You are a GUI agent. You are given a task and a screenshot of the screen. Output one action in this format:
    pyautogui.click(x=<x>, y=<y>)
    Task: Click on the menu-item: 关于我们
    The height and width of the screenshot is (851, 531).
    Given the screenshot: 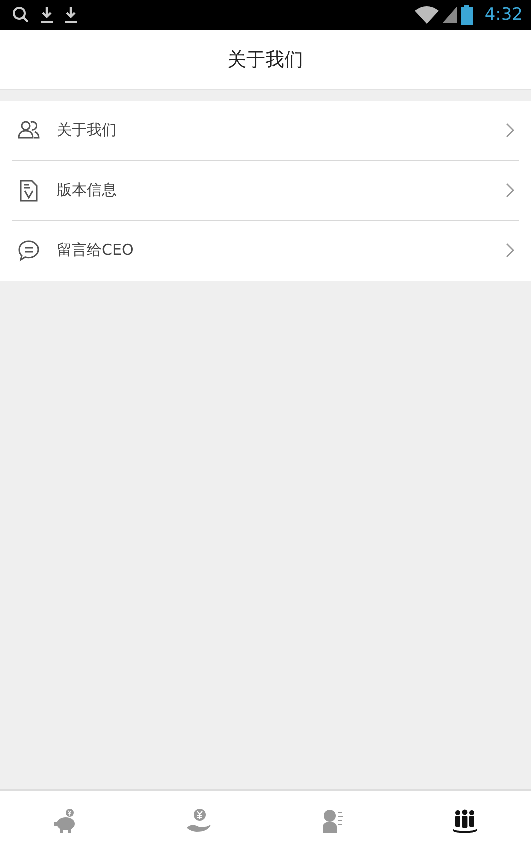 What is the action you would take?
    pyautogui.click(x=265, y=131)
    